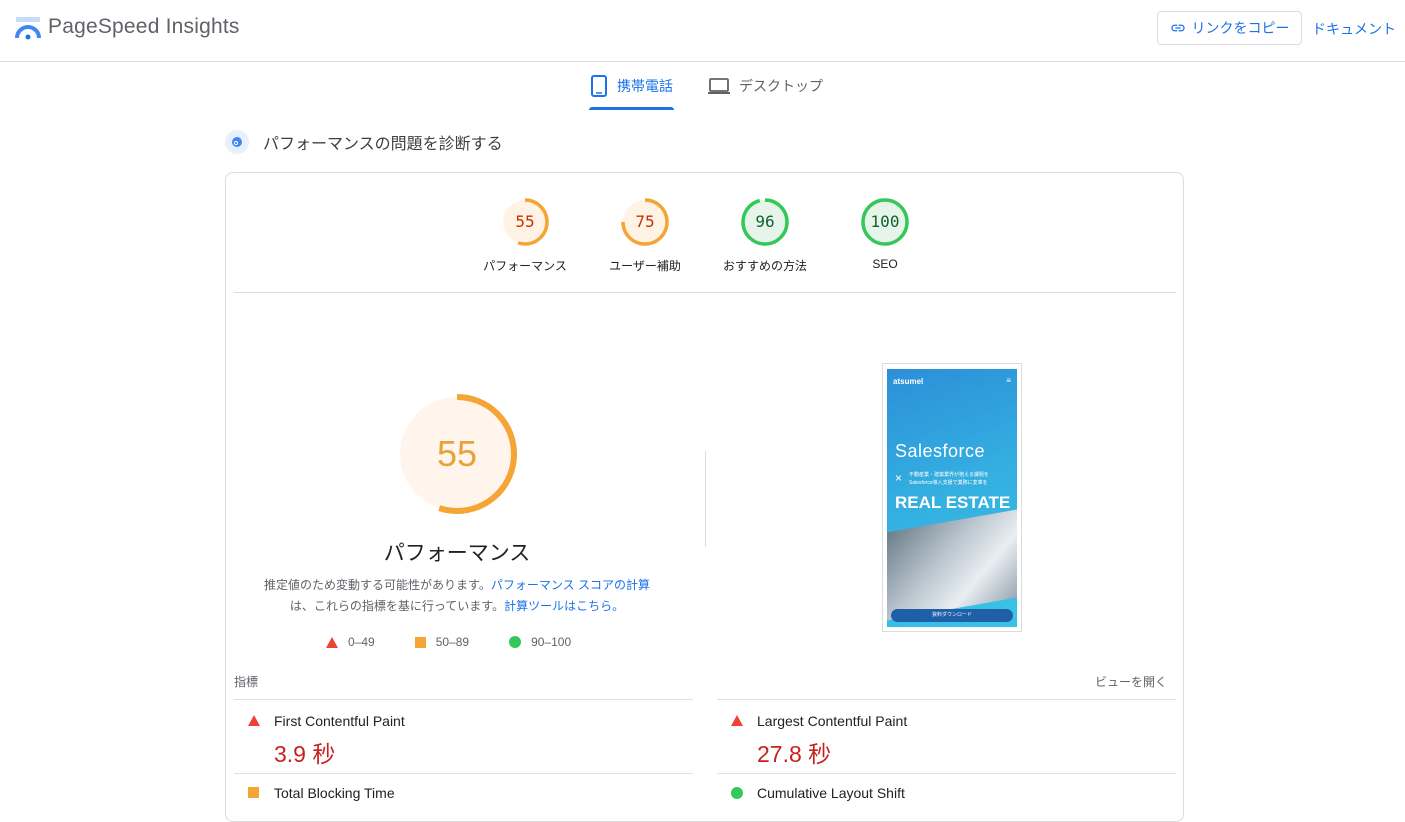  I want to click on tab-mobile-label: 携帯電話, so click(645, 86).